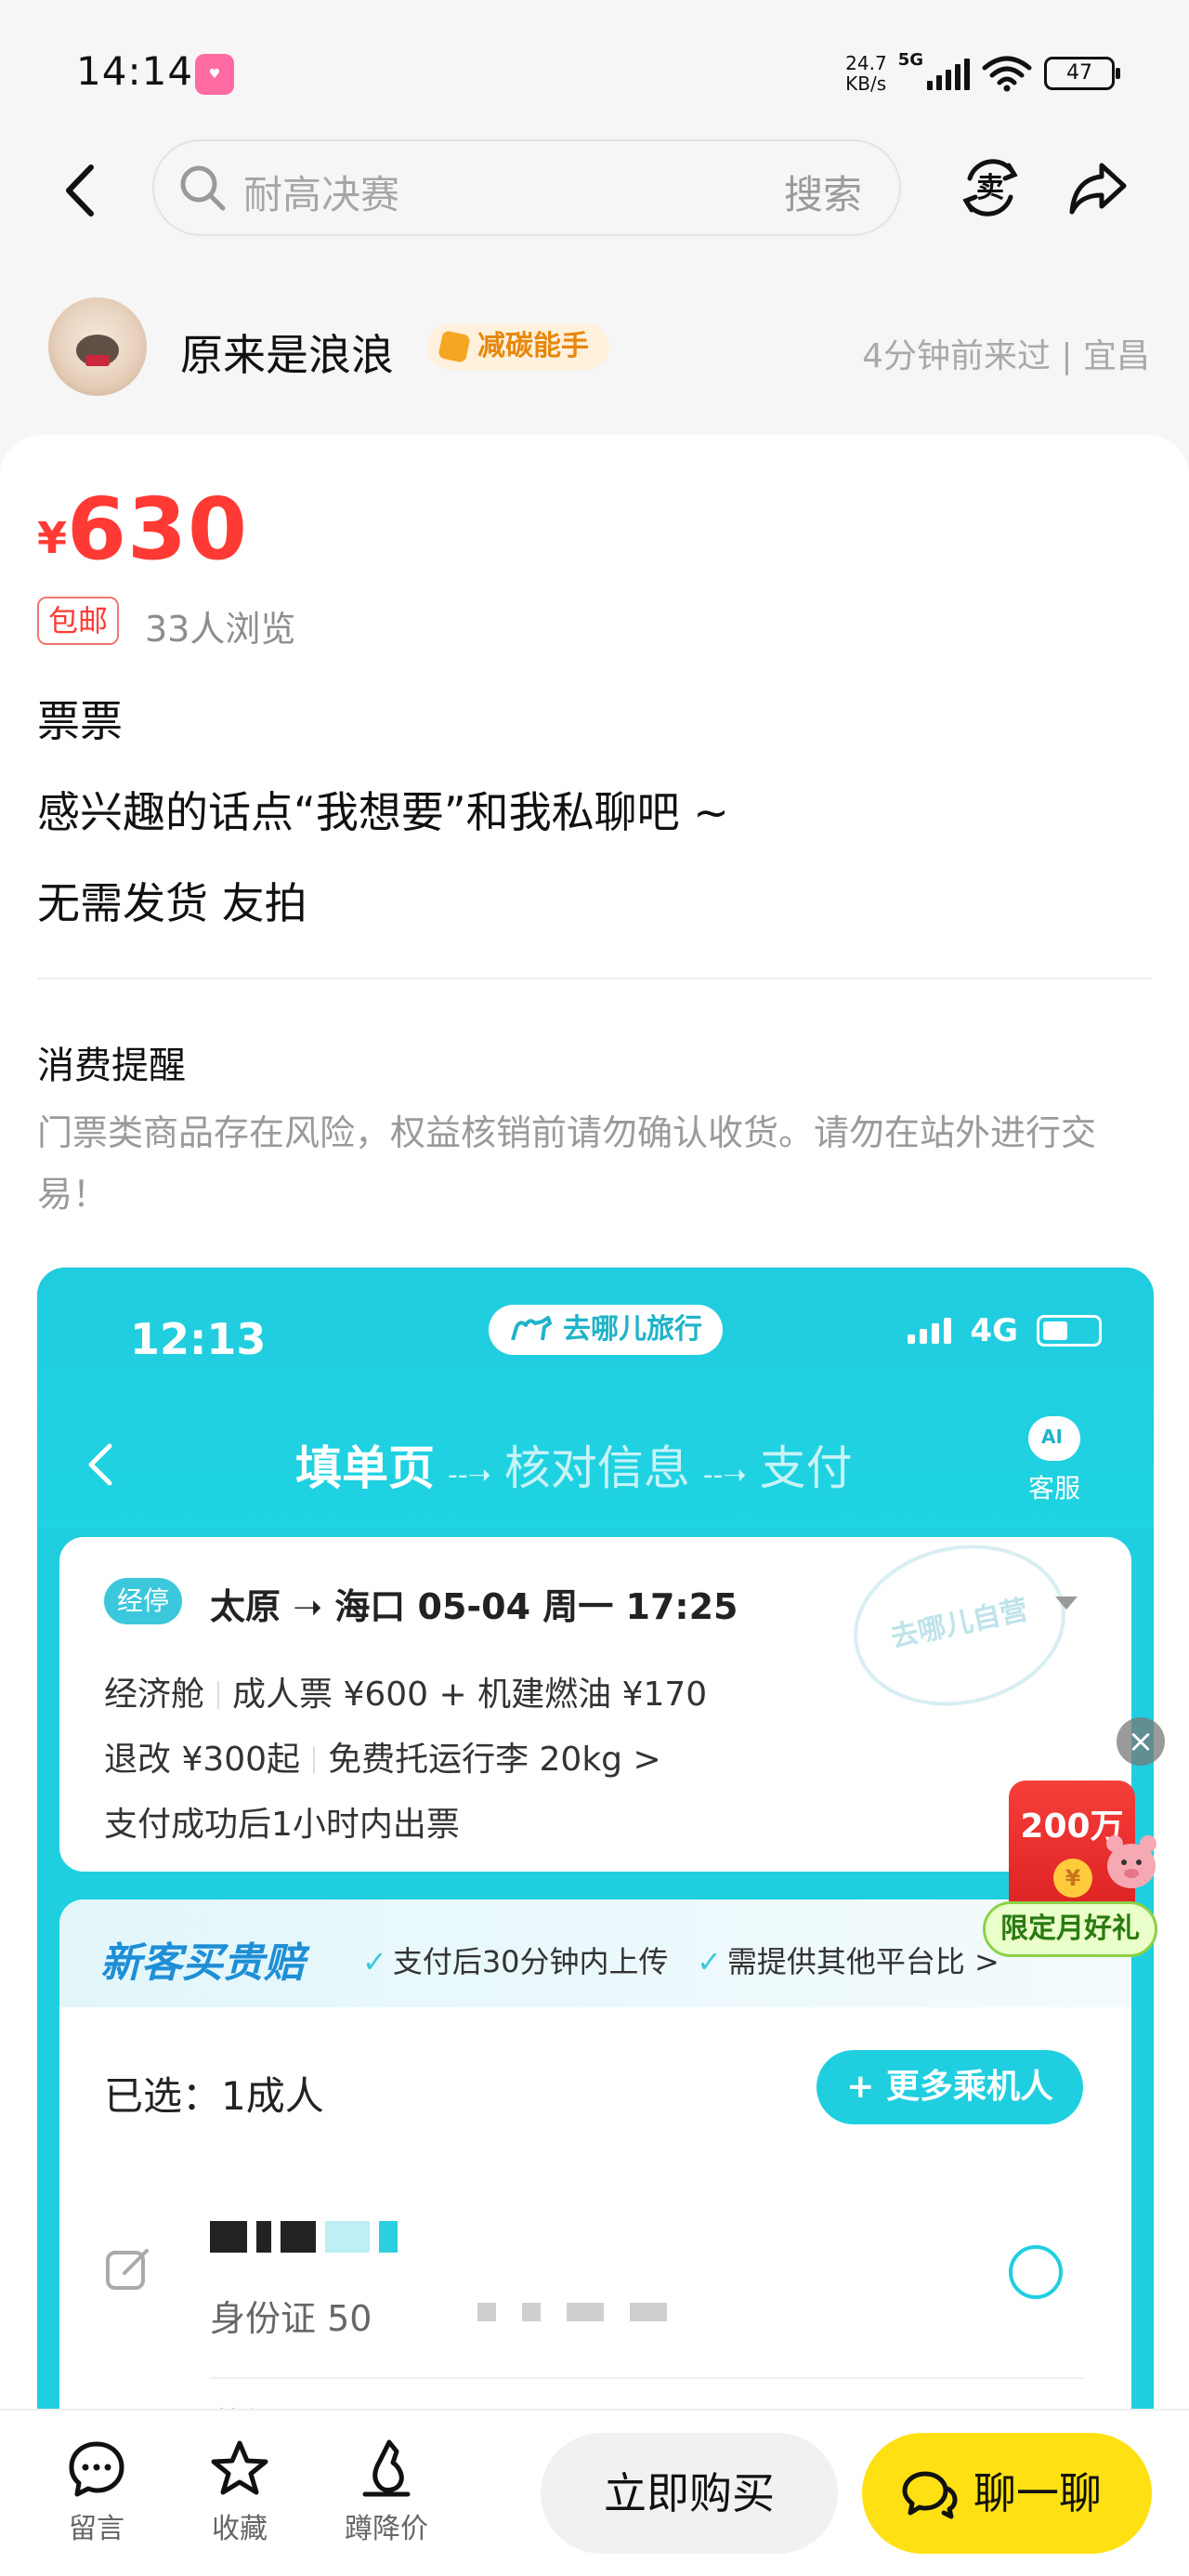 The image size is (1189, 2576). Describe the element at coordinates (202, 1760) in the screenshot. I see `refund-policy: 退改 ¥300起` at that location.